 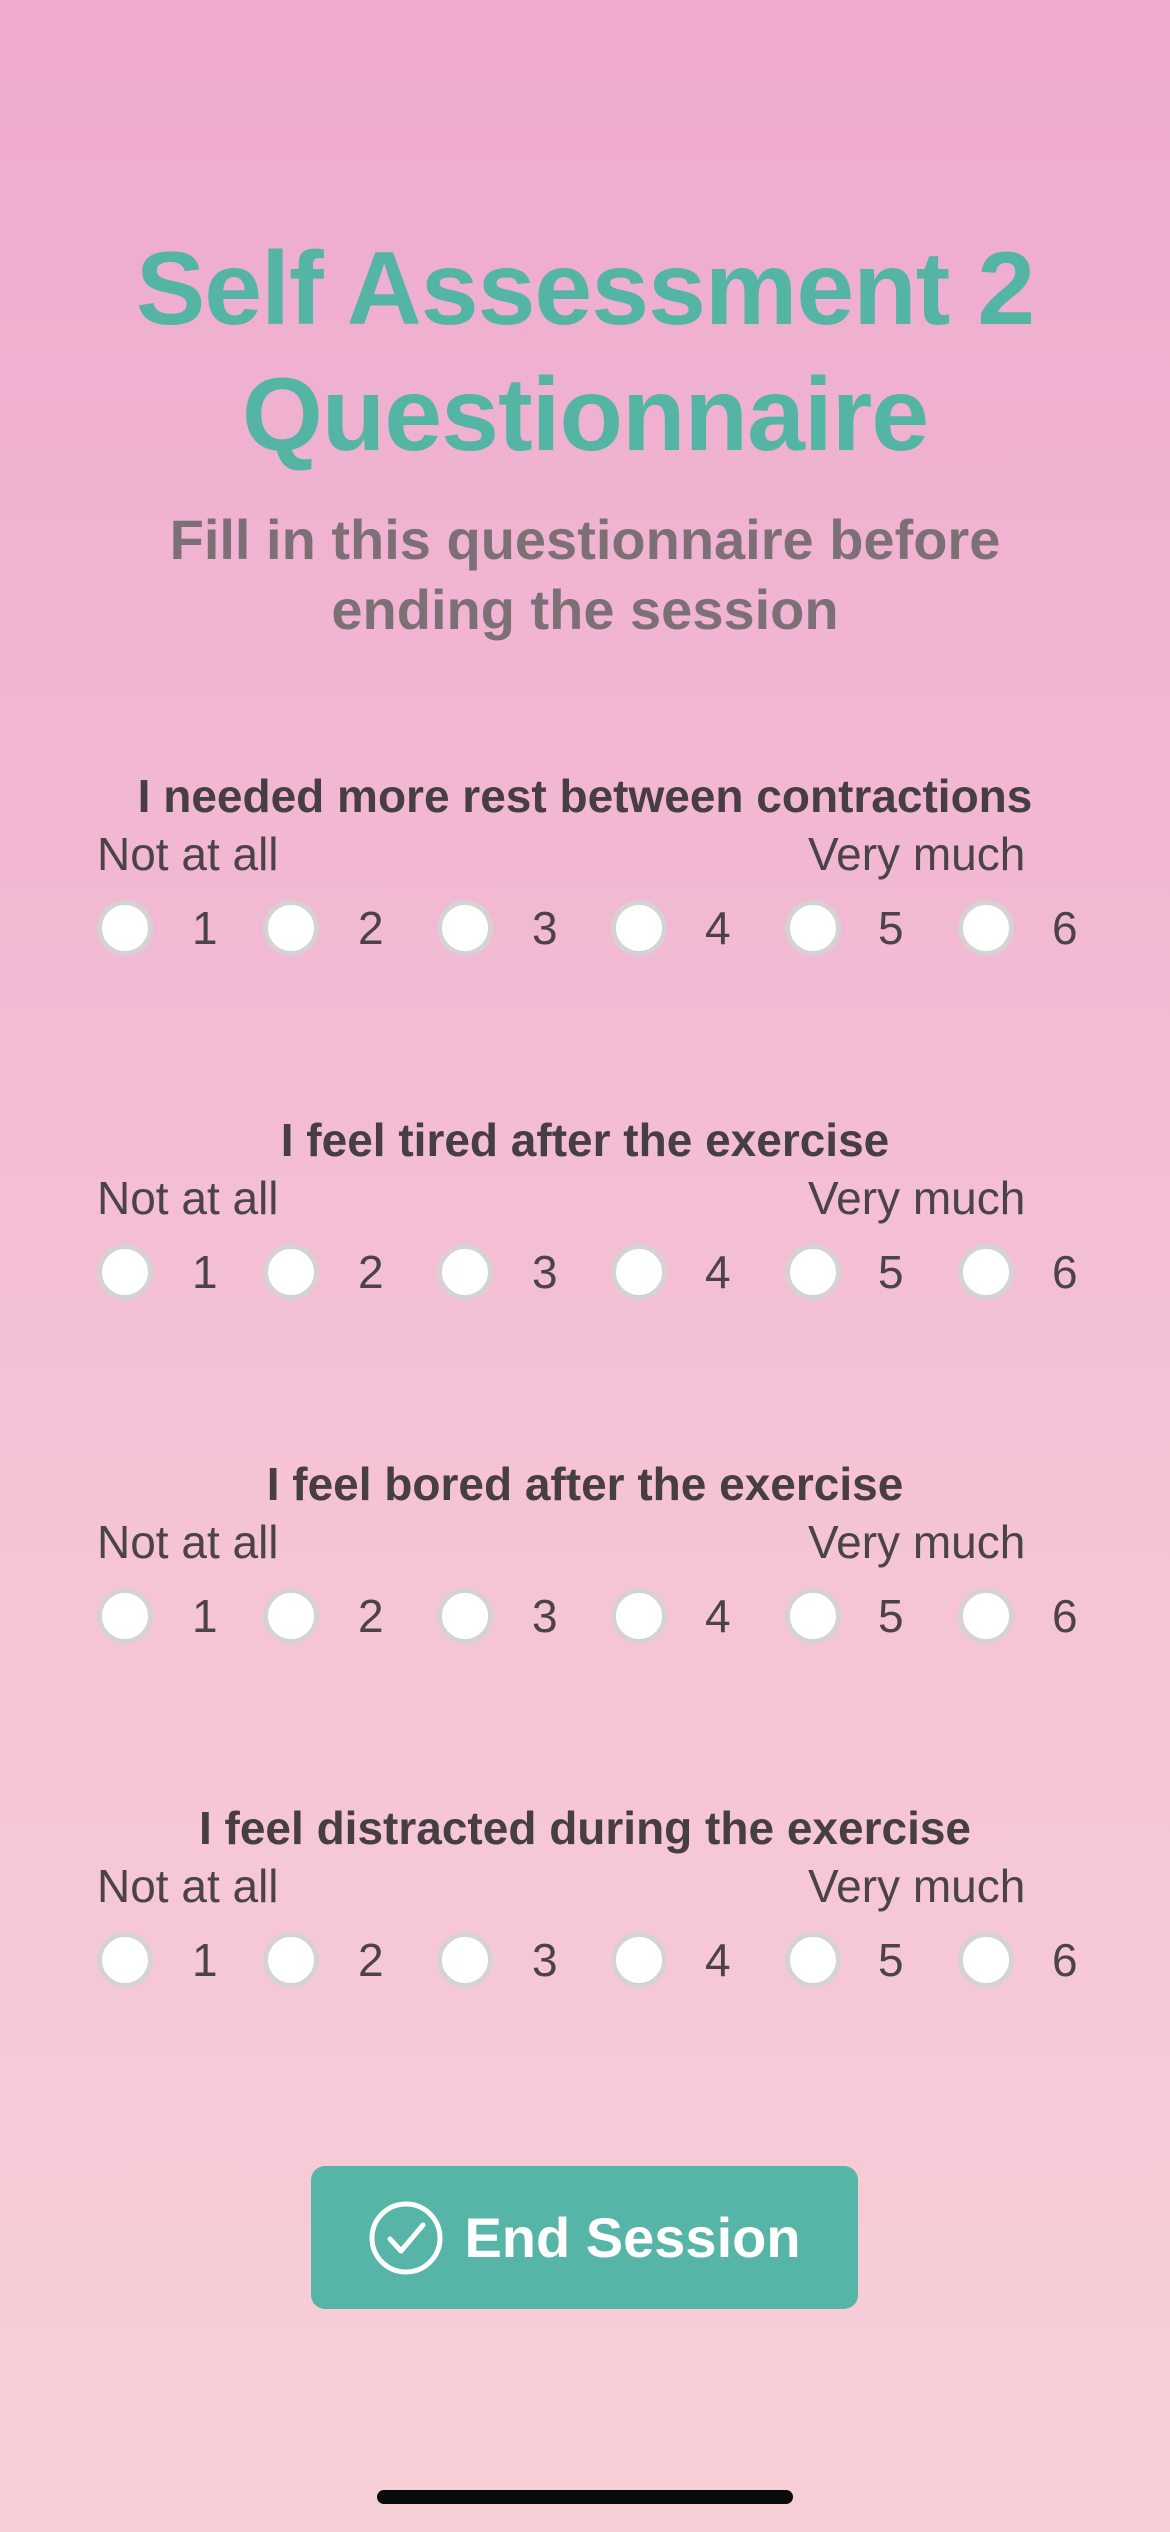 What do you see at coordinates (585, 289) in the screenshot?
I see `title-line-1: Self Assessment 2` at bounding box center [585, 289].